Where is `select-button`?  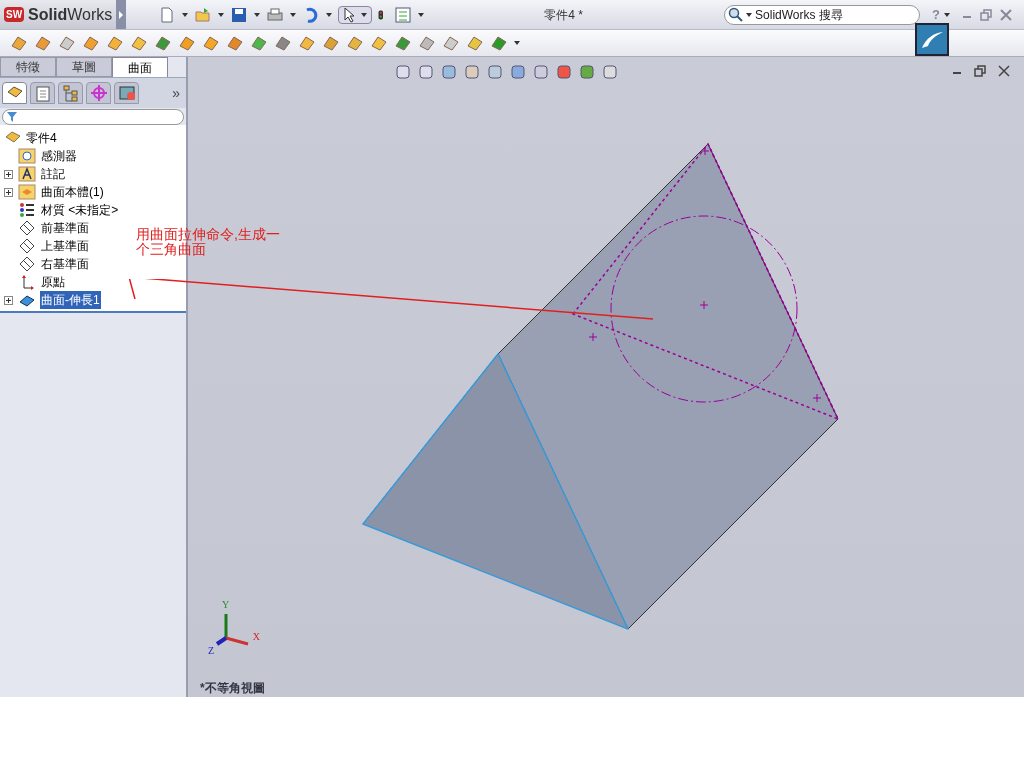
select-button is located at coordinates (355, 14).